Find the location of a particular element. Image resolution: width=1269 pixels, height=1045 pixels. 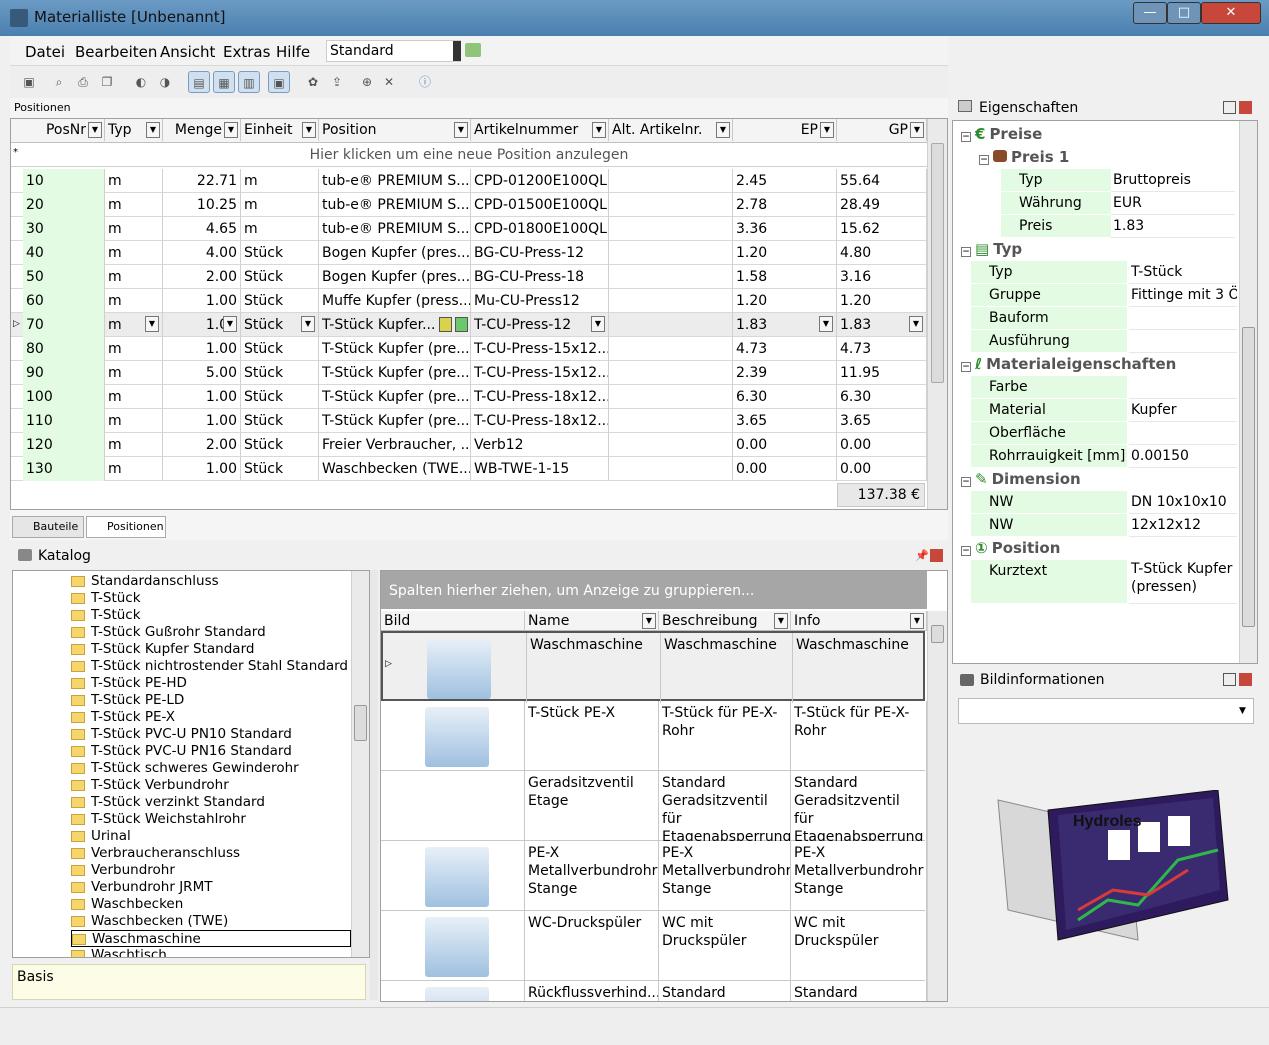

katalog-splitter is located at coordinates (374, 785).